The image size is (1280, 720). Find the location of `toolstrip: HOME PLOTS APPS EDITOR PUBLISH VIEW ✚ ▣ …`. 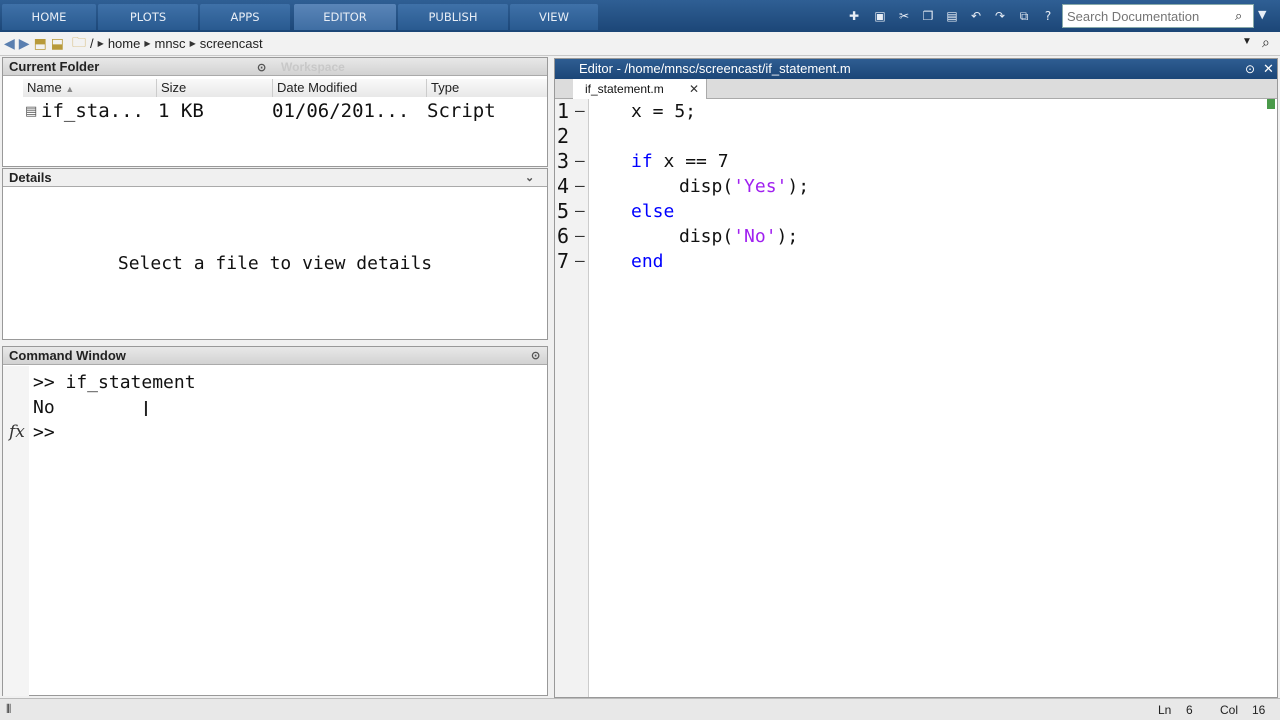

toolstrip: HOME PLOTS APPS EDITOR PUBLISH VIEW ✚ ▣ … is located at coordinates (640, 16).